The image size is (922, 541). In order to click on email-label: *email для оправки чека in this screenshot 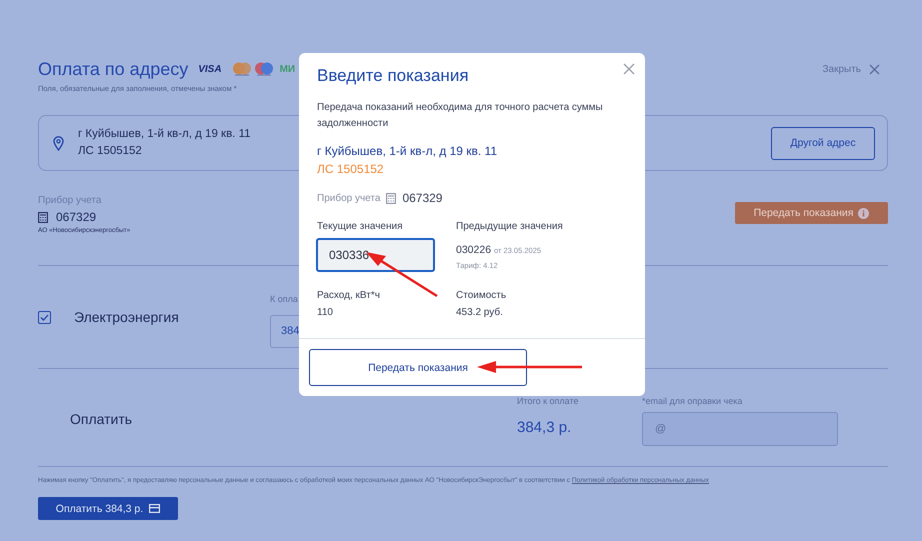, I will do `click(693, 401)`.